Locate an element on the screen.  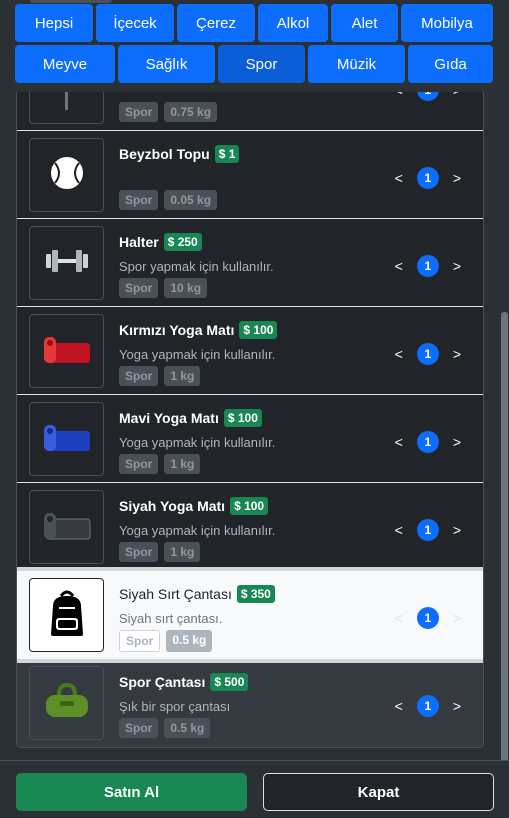
baseball-icon is located at coordinates (67, 175).